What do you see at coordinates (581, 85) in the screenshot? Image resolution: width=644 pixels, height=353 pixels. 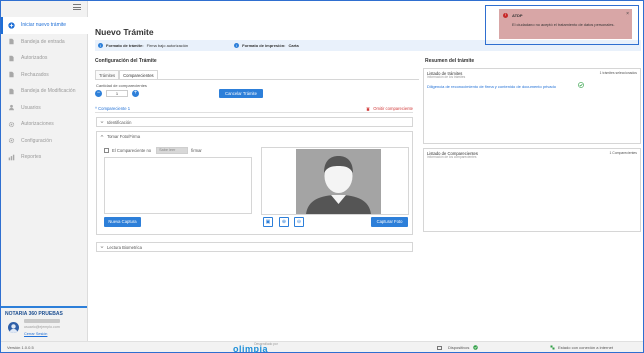 I see `check-icon` at bounding box center [581, 85].